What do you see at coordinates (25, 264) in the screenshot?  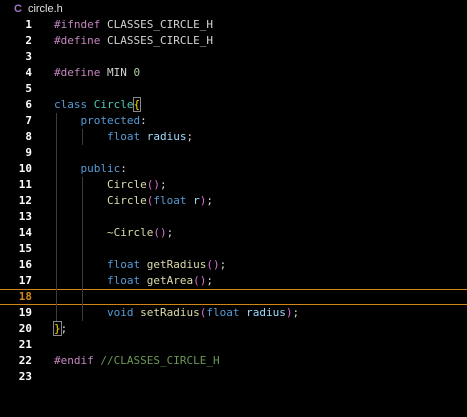 I see `line-number: 16` at bounding box center [25, 264].